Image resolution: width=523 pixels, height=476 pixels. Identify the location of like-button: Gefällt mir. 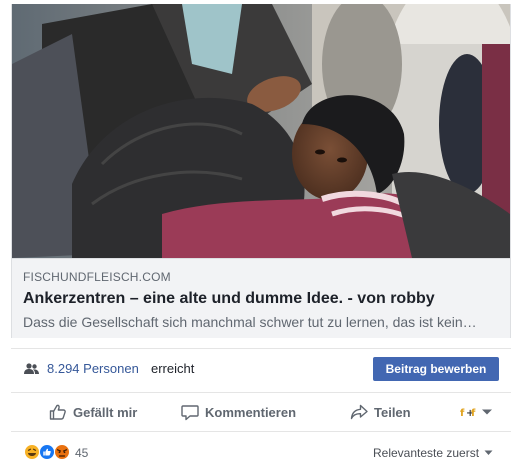
(93, 412).